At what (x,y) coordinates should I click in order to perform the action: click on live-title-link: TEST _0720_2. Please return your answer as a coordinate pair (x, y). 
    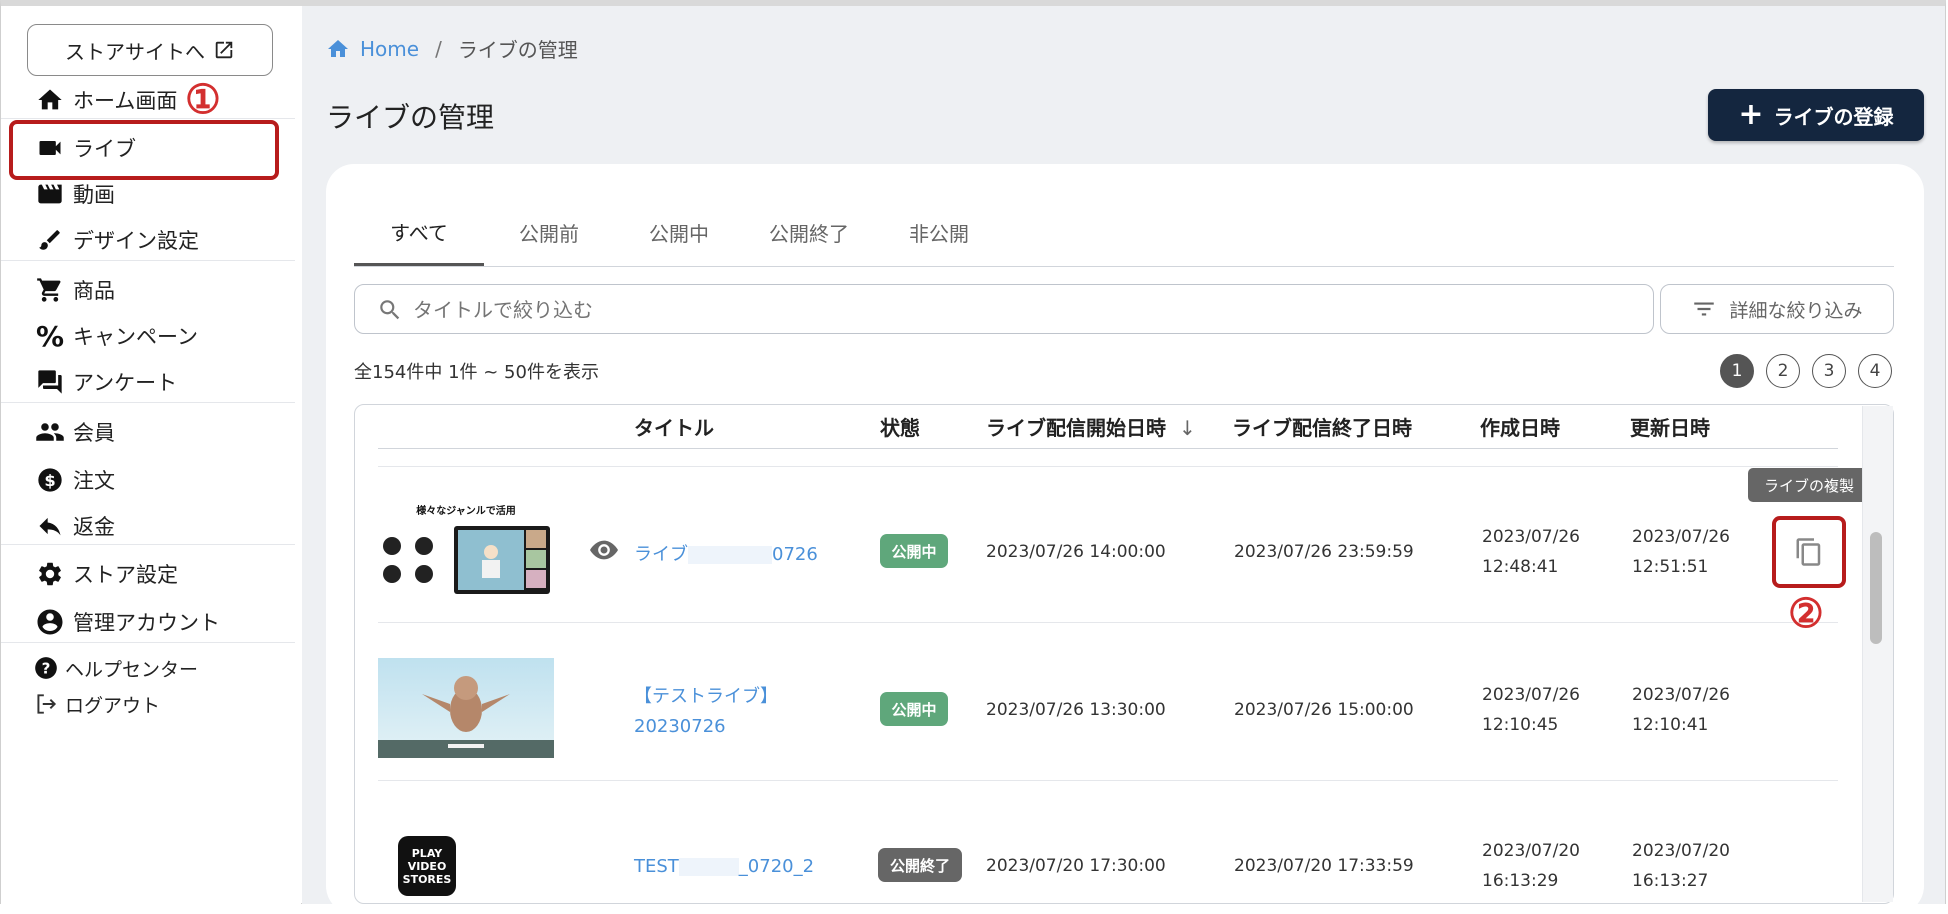
    Looking at the image, I should click on (724, 866).